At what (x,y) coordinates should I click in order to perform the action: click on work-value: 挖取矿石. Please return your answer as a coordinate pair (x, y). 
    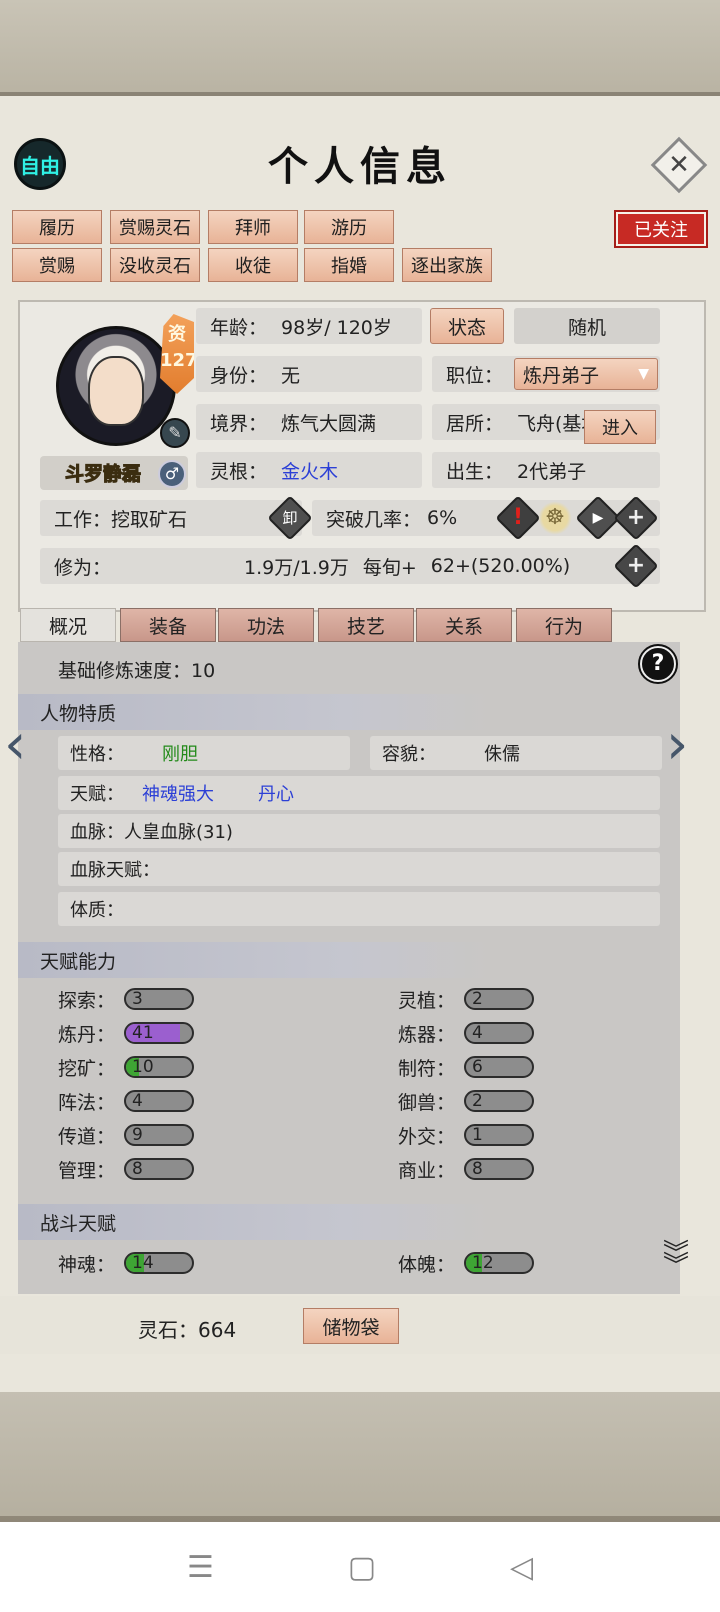
    Looking at the image, I should click on (149, 519).